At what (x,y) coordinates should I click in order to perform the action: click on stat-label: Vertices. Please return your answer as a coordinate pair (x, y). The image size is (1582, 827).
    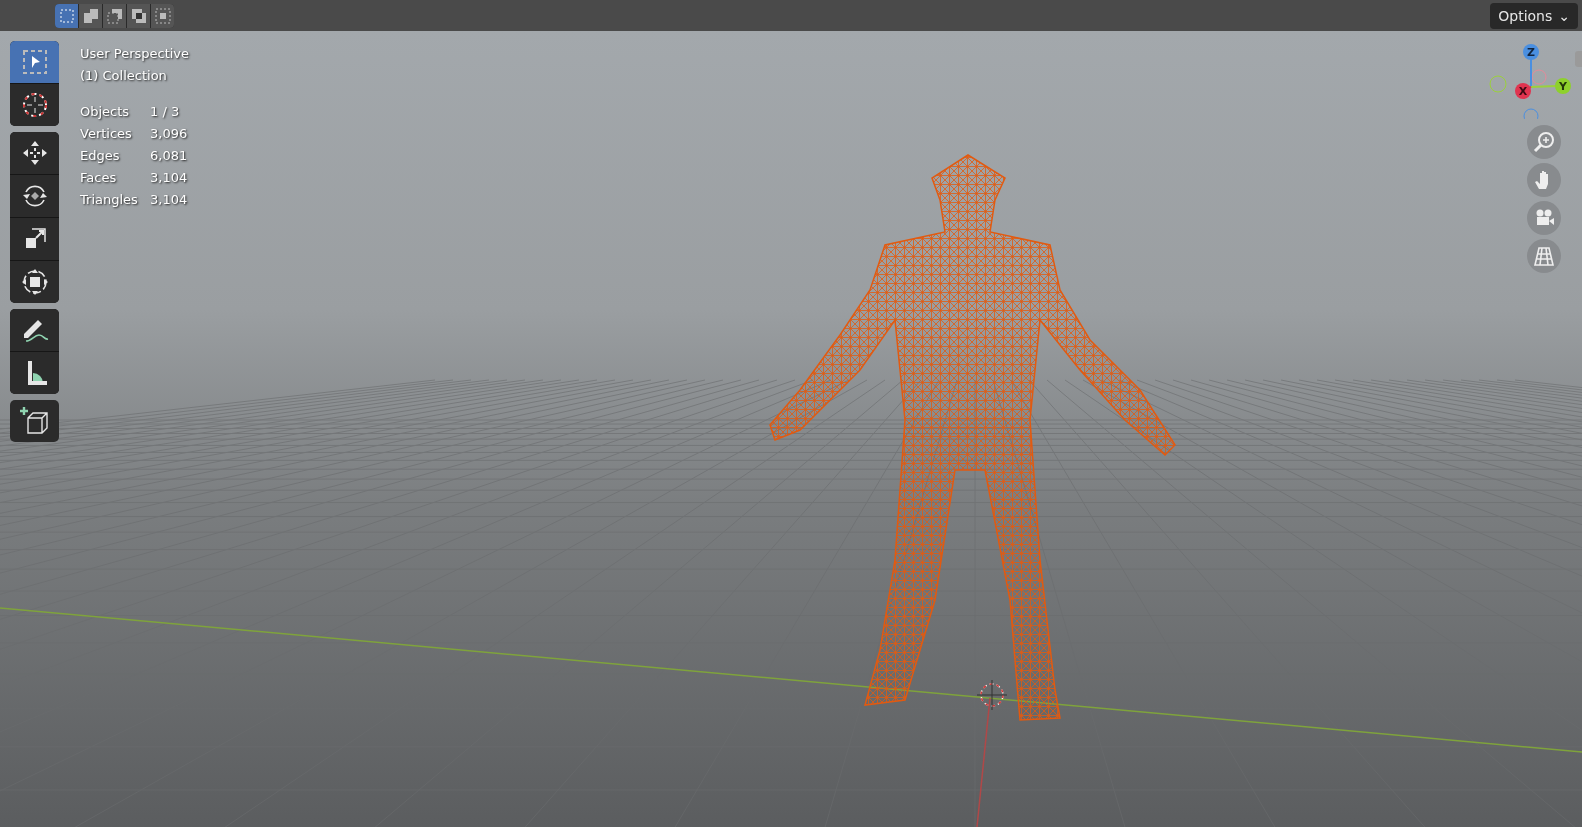
    Looking at the image, I should click on (106, 134).